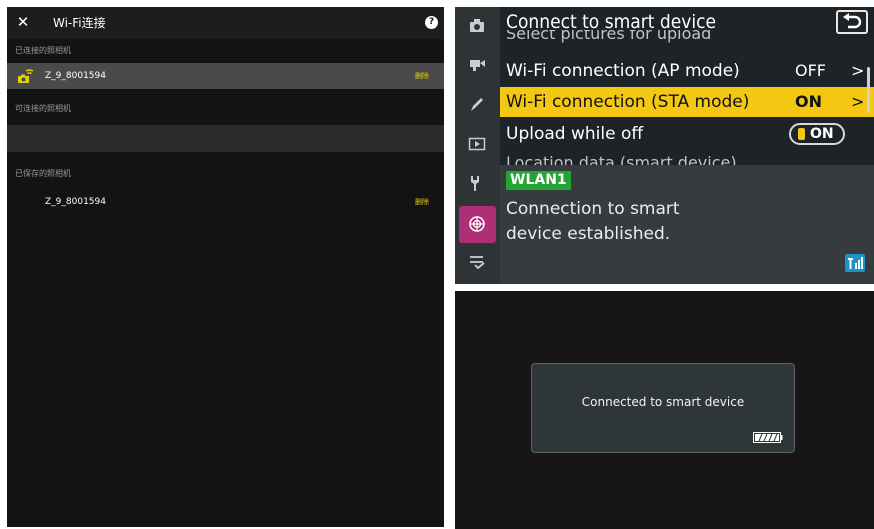  Describe the element at coordinates (822, 134) in the screenshot. I see `toggle-value: ON` at that location.